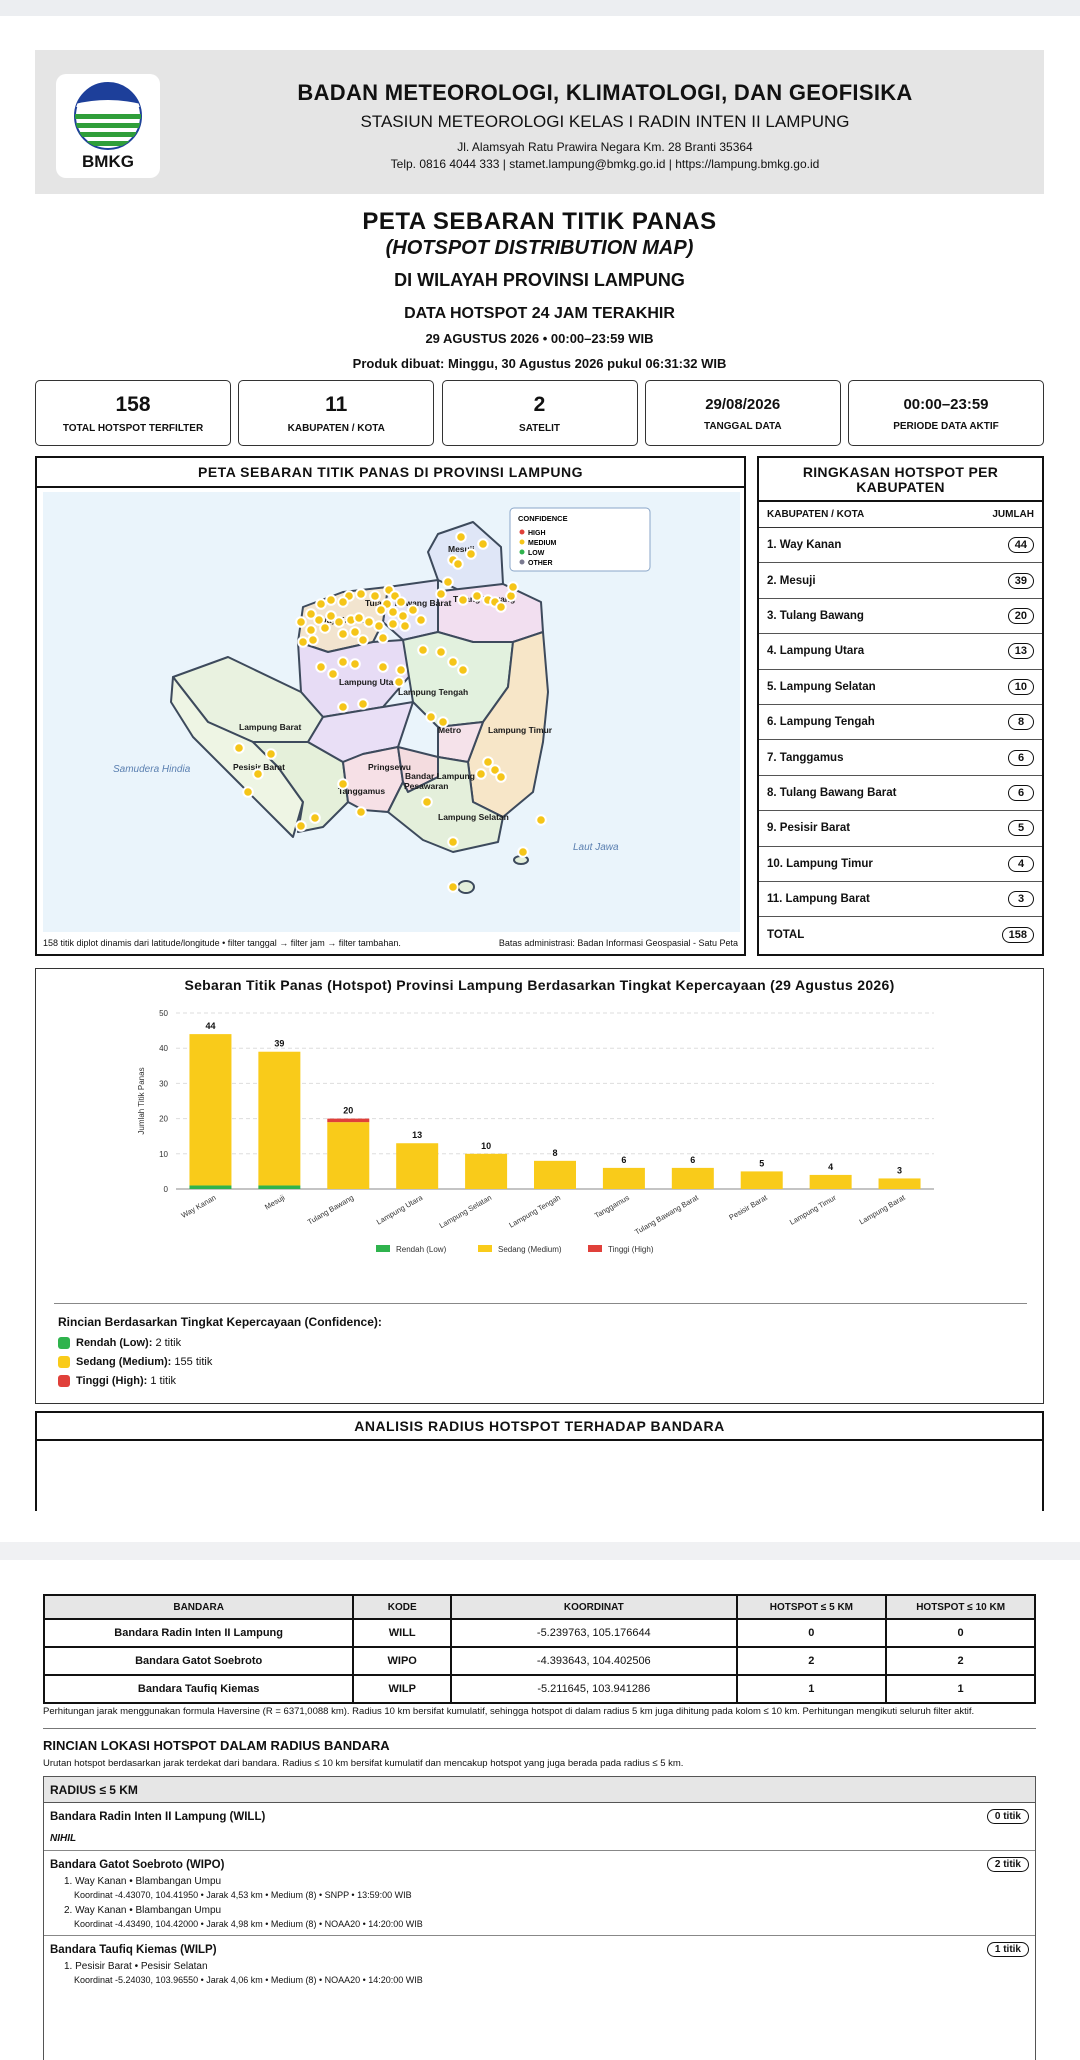 This screenshot has height=2060, width=1080. Describe the element at coordinates (473, 817) in the screenshot. I see `region-label: Lampung Selatan` at that location.